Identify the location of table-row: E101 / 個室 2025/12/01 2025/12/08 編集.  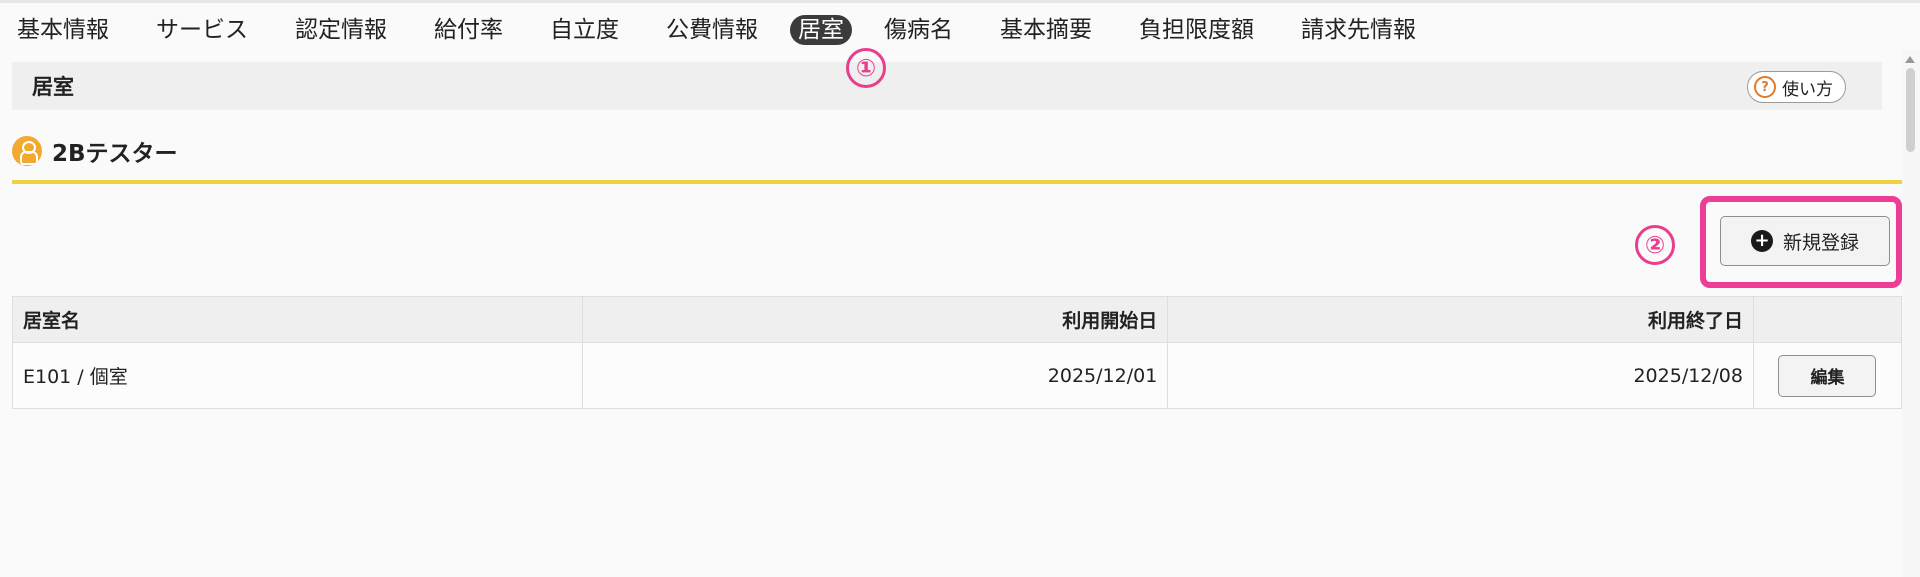
(957, 375).